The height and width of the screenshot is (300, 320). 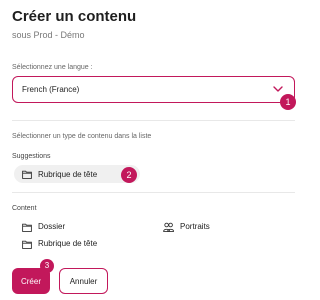 I want to click on content-title: Content, so click(x=24, y=208).